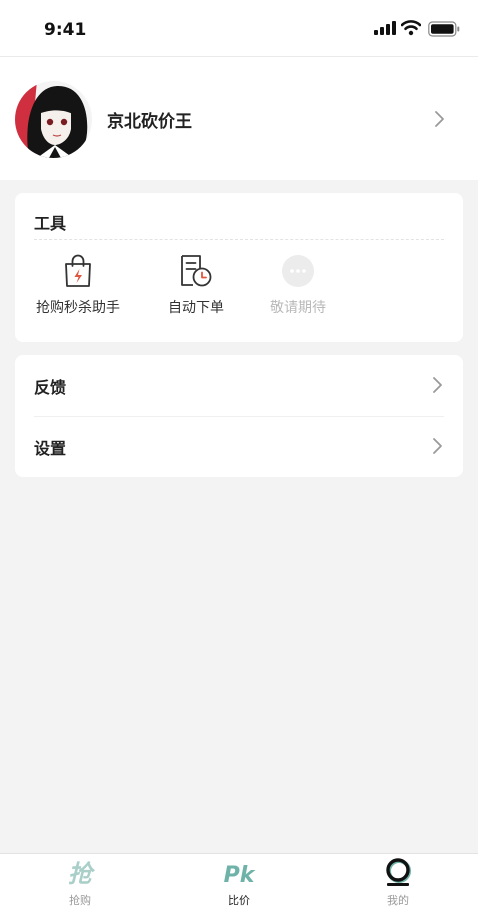  Describe the element at coordinates (80, 900) in the screenshot. I see `tab-label: 抢购` at that location.